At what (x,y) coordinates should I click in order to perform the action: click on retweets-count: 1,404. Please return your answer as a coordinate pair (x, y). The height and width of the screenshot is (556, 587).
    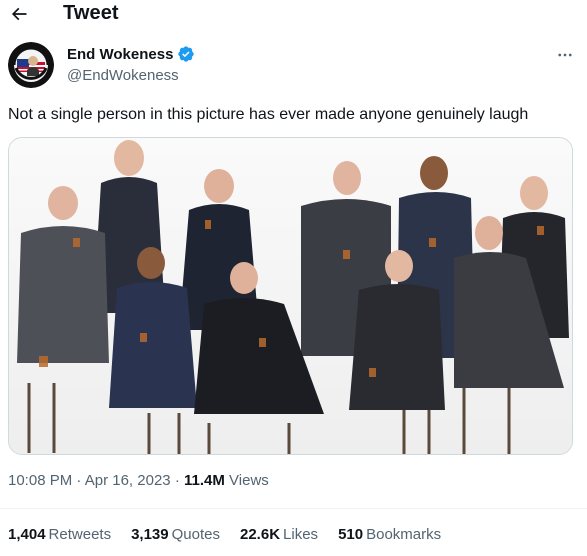
    Looking at the image, I should click on (27, 534).